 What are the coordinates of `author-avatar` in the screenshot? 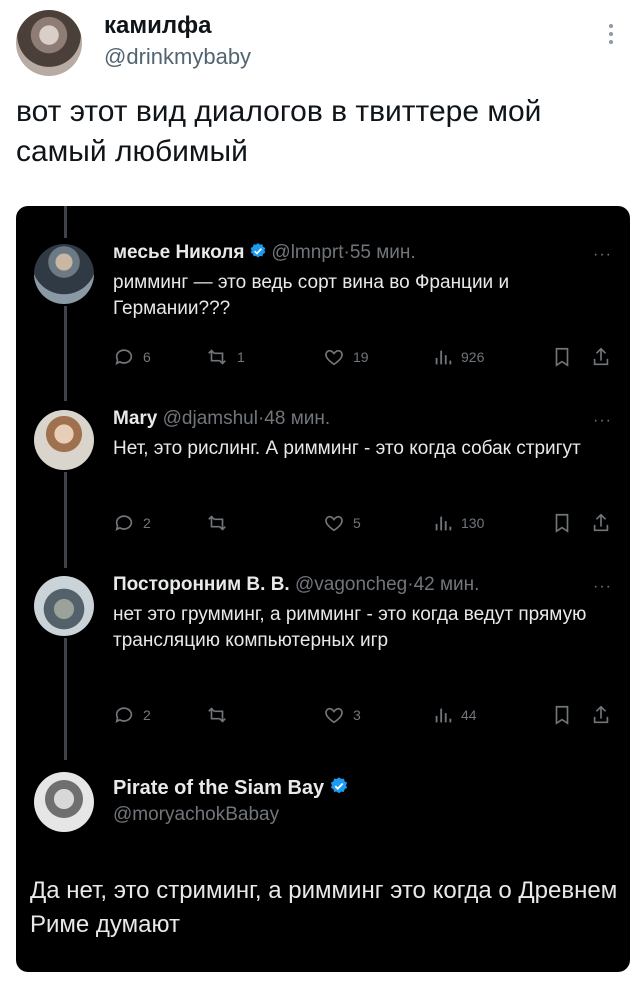 It's located at (49, 43).